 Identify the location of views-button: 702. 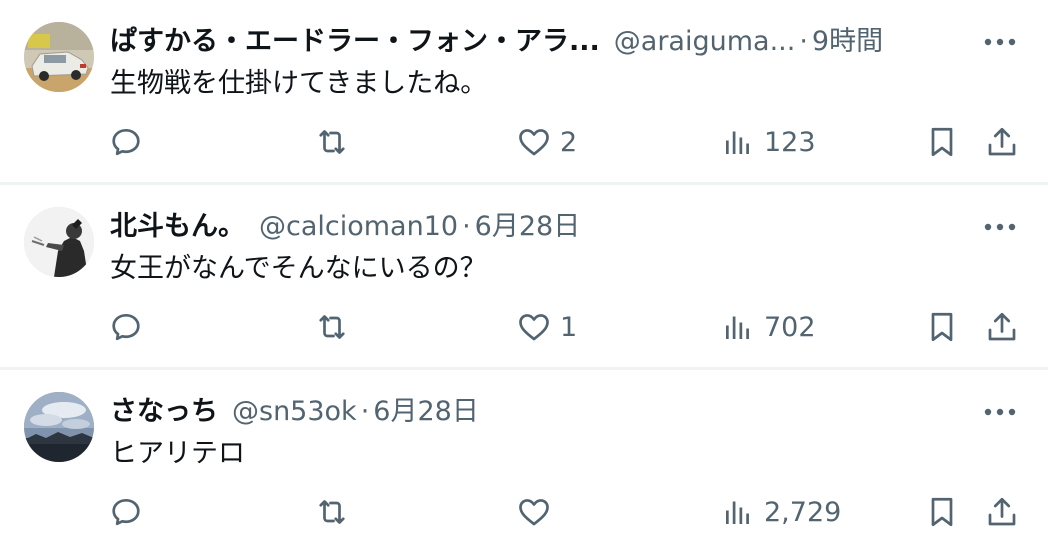
(768, 327).